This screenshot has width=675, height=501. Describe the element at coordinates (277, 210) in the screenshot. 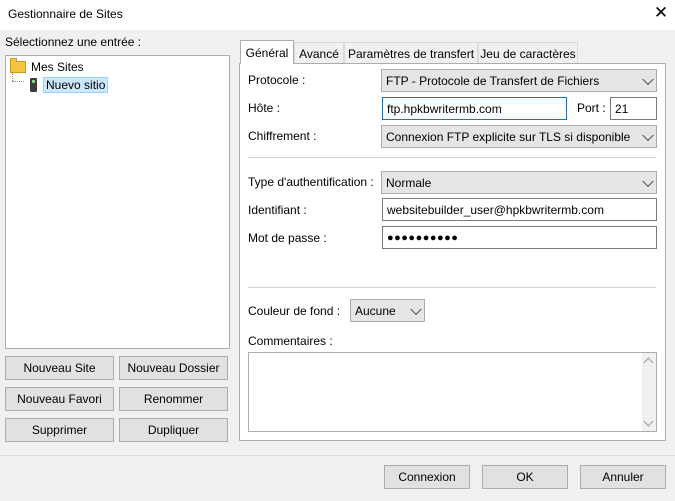

I see `user-label: Identifiant :` at that location.